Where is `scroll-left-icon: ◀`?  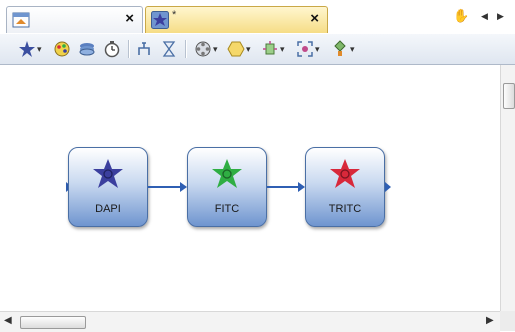 scroll-left-icon: ◀ is located at coordinates (8, 320).